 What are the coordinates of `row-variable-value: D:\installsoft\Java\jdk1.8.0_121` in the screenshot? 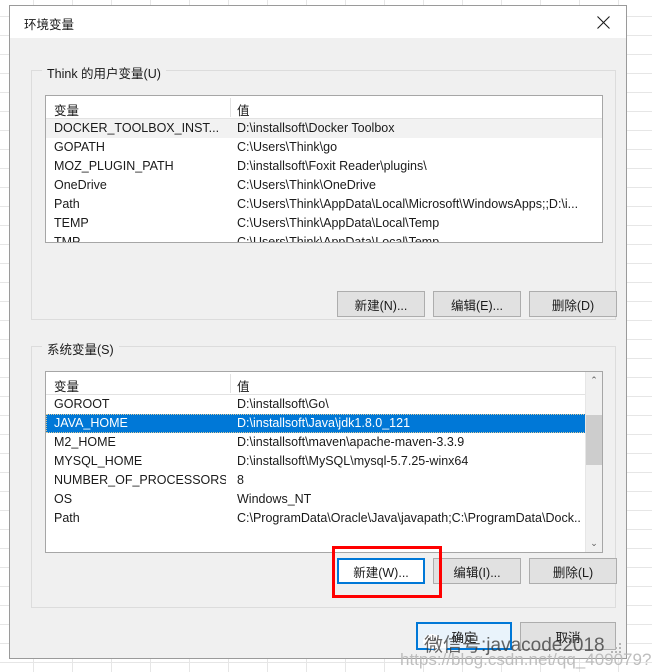 It's located at (324, 423).